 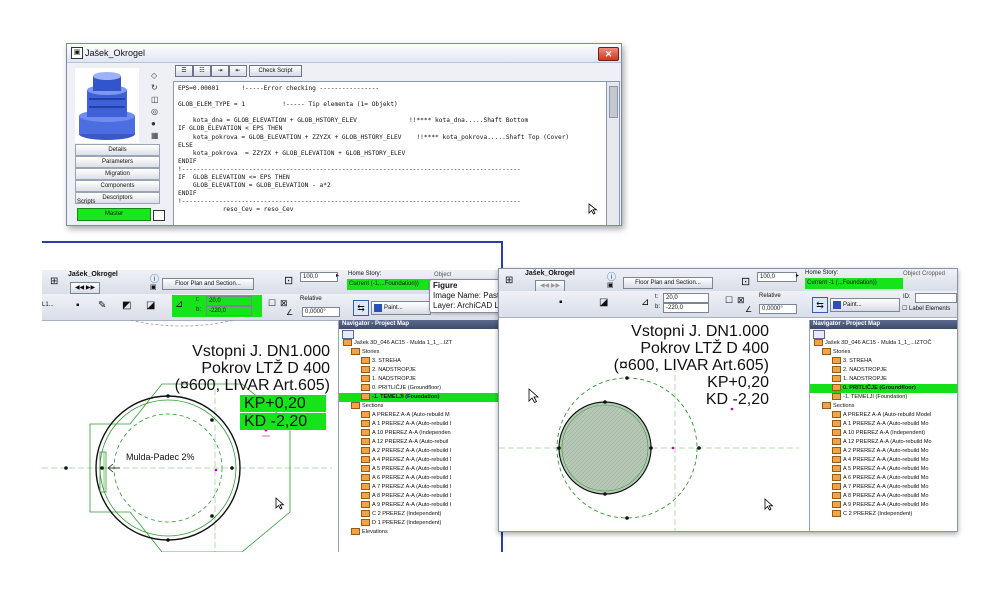 What do you see at coordinates (883, 433) in the screenshot?
I see `tree-section-item: A 10 PREREZ A-A (Independent)` at bounding box center [883, 433].